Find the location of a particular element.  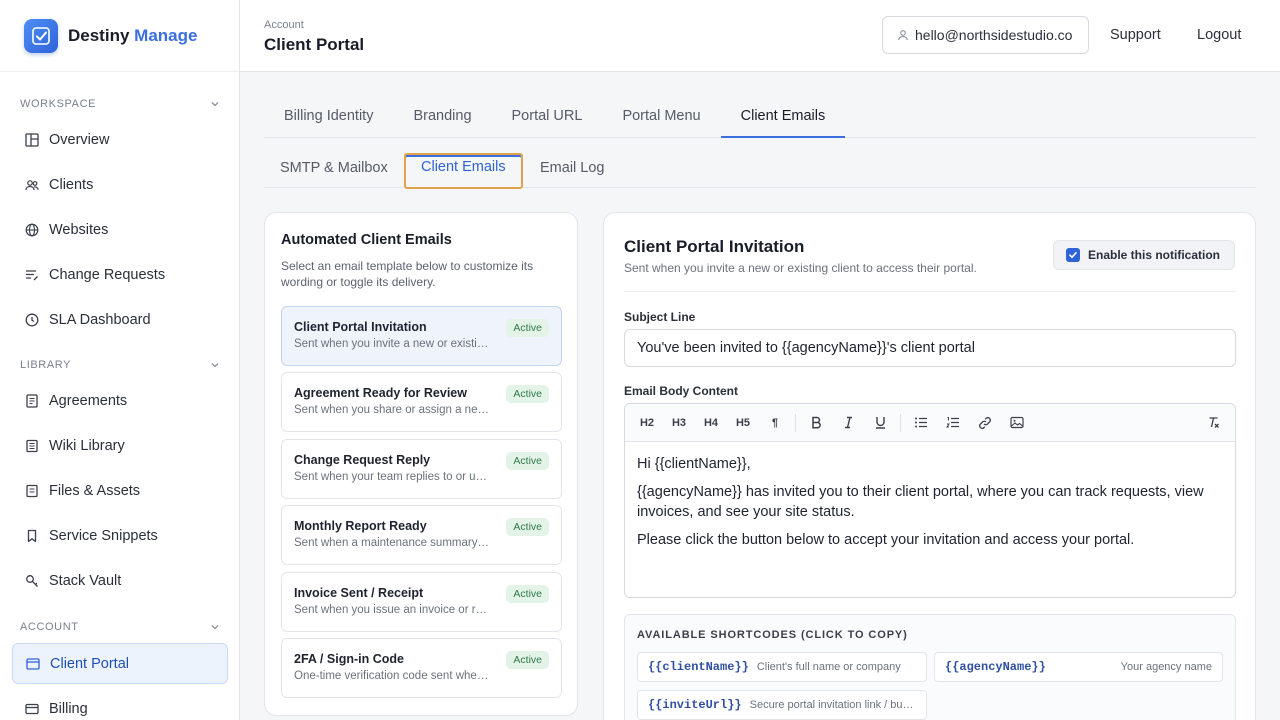

support-link: Support is located at coordinates (1135, 35).